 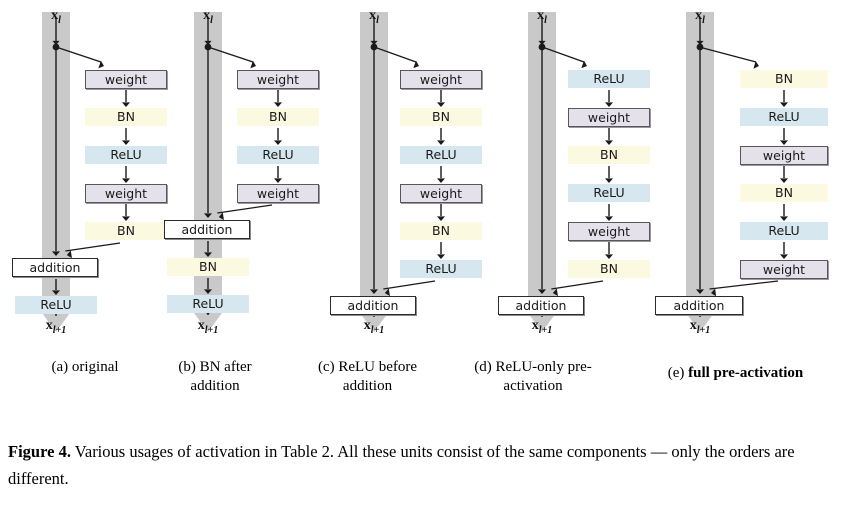 I want to click on panel-caption-e: (e) full pre-activation, so click(x=735, y=373).